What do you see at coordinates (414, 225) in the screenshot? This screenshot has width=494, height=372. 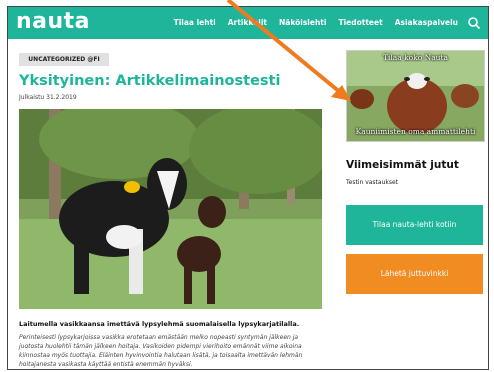 I see `subscribe-button: Tilaa nauta-lehti kotiin` at bounding box center [414, 225].